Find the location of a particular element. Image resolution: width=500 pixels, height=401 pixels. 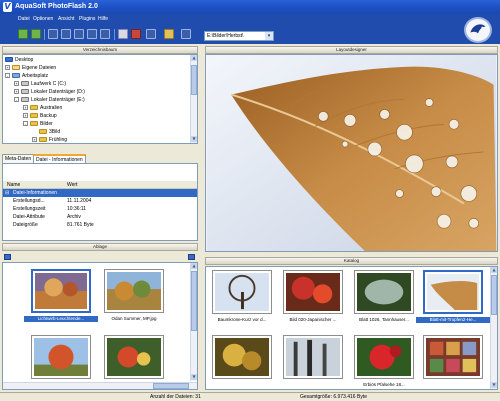

properties-icon is located at coordinates (105, 34).